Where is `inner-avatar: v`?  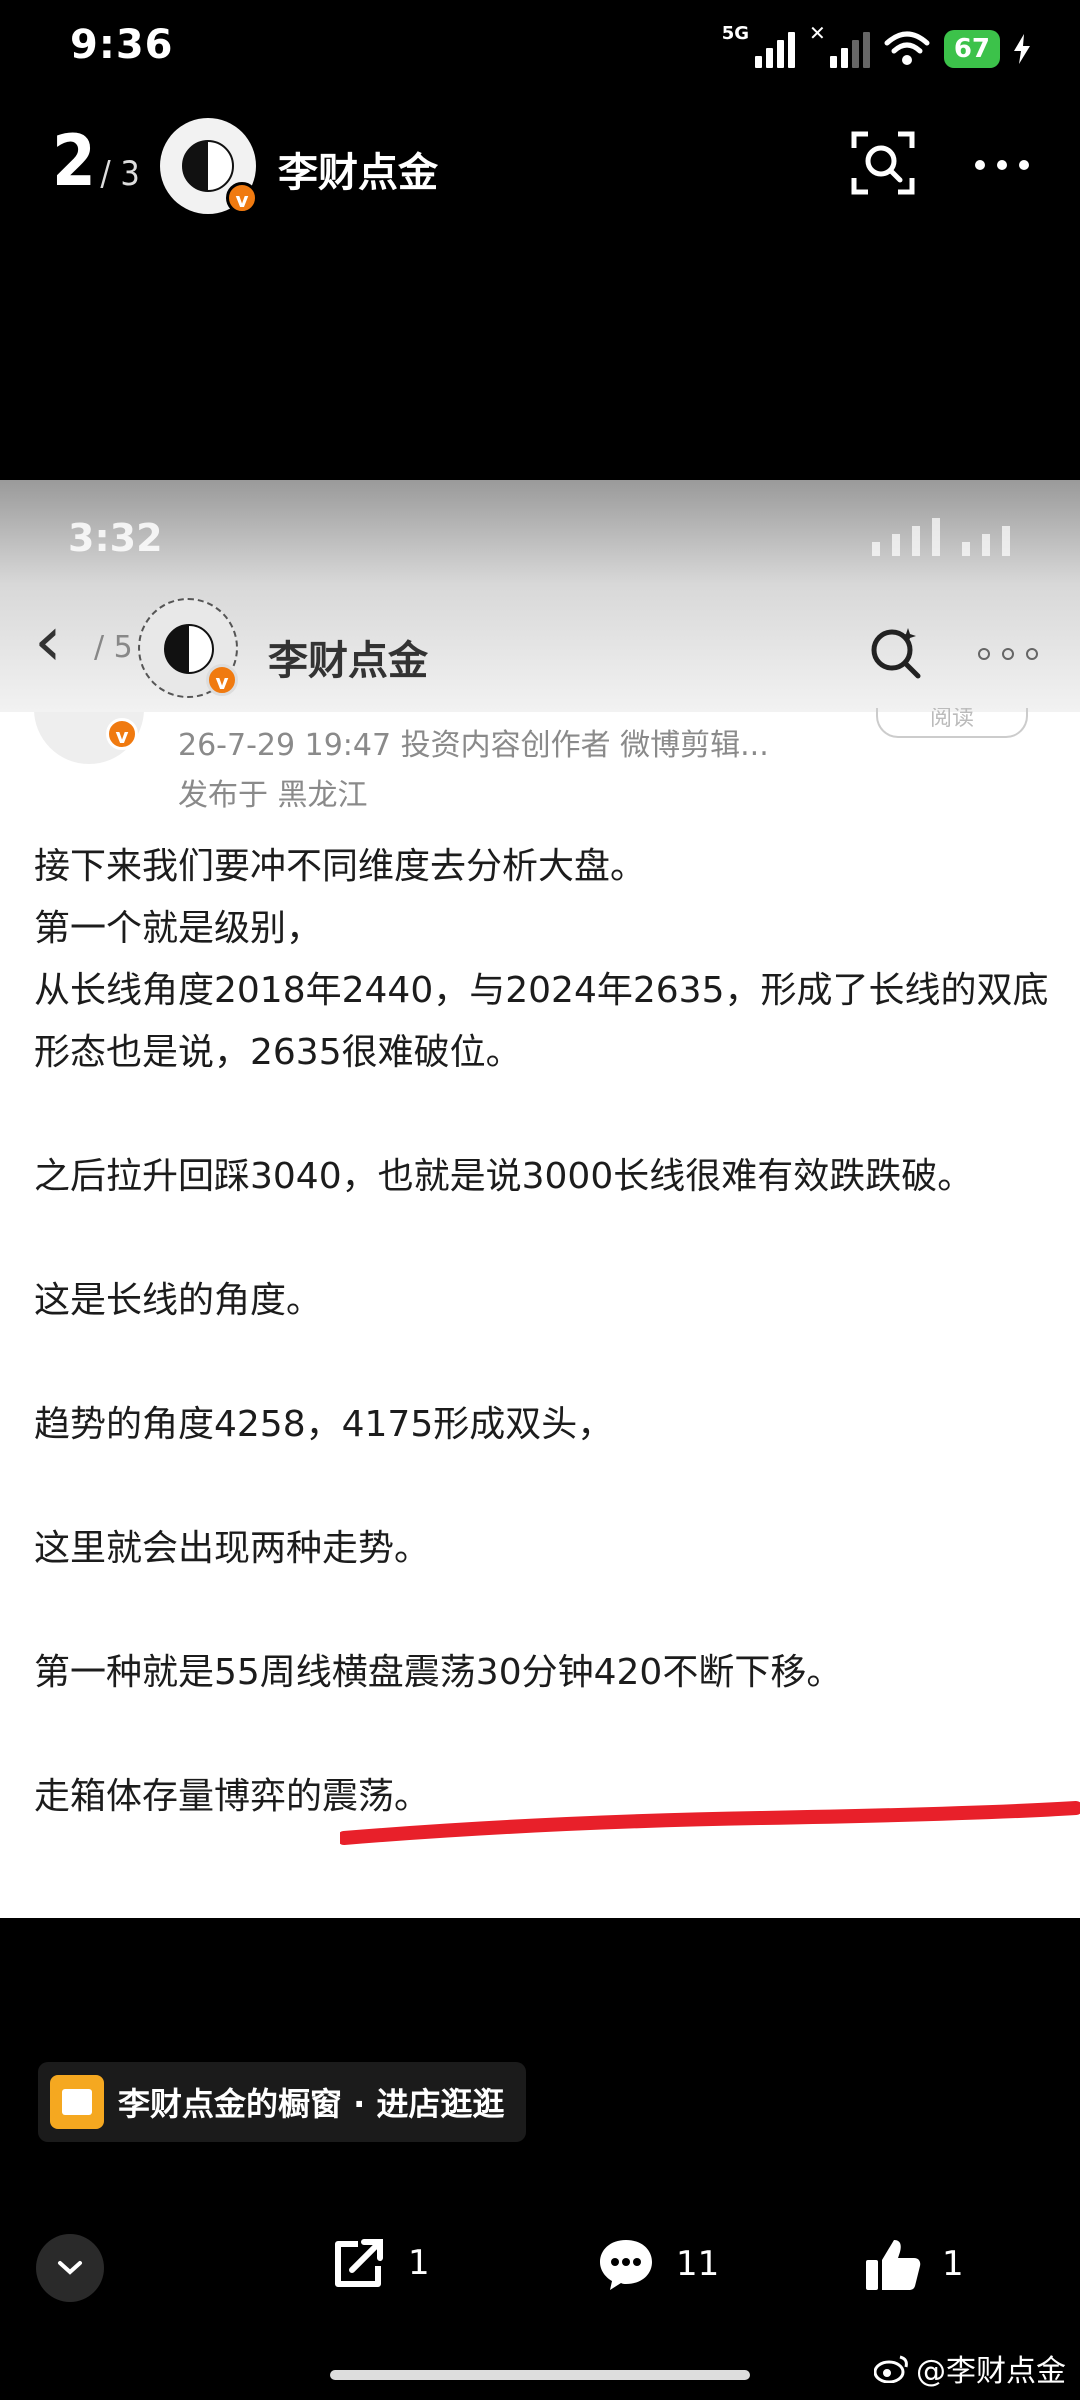
inner-avatar: v is located at coordinates (188, 648).